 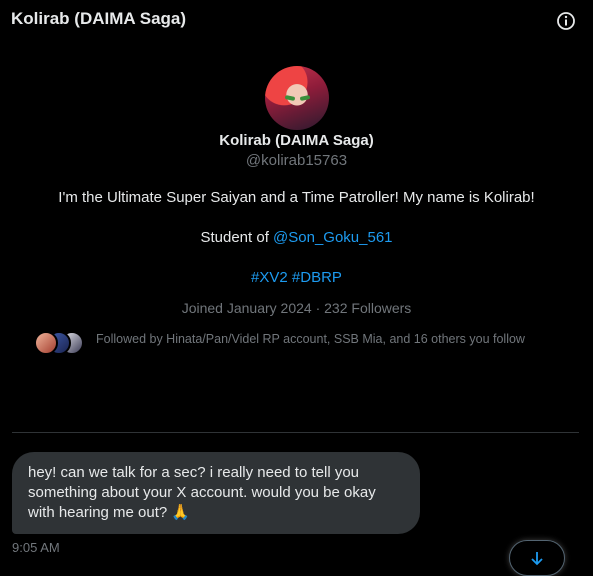 I want to click on conversation-header: Kolirab (DAIMA Saga), so click(x=296, y=21).